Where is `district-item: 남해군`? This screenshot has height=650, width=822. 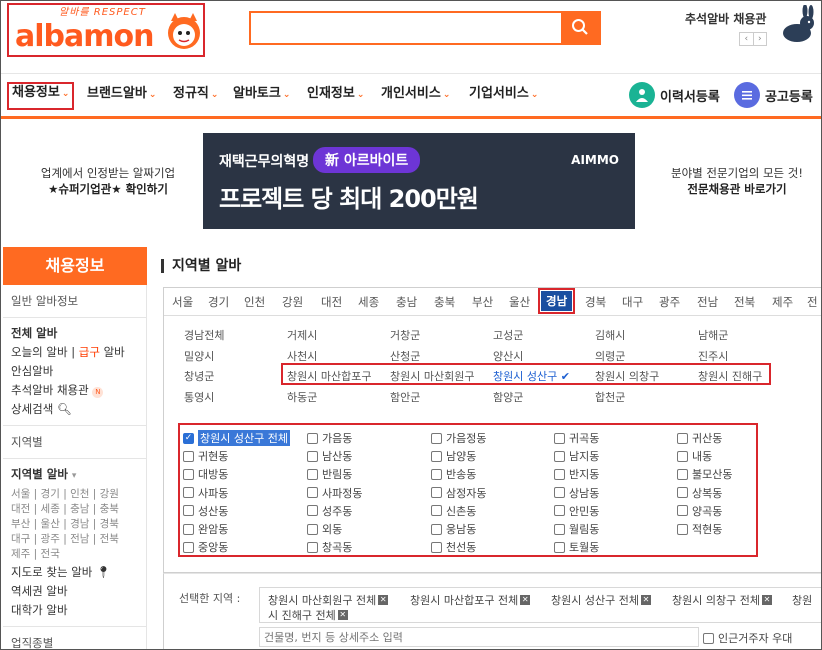
district-item: 남해군 is located at coordinates (713, 335).